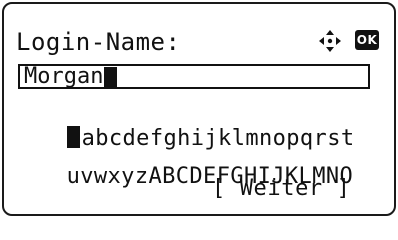 The height and width of the screenshot is (240, 398). I want to click on weiter-button: [ Weiter ], so click(281, 189).